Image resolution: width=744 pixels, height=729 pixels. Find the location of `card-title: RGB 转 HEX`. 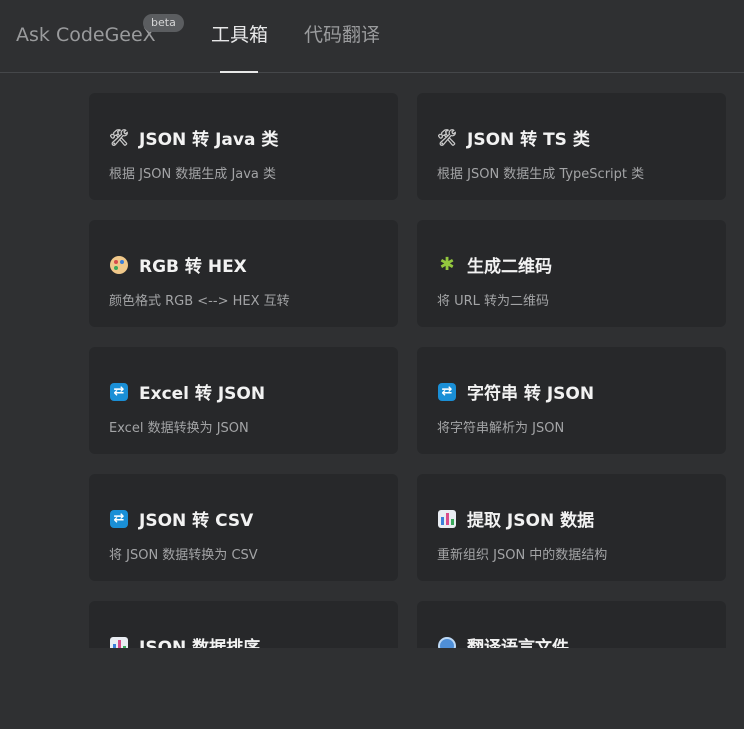

card-title: RGB 转 HEX is located at coordinates (178, 264).